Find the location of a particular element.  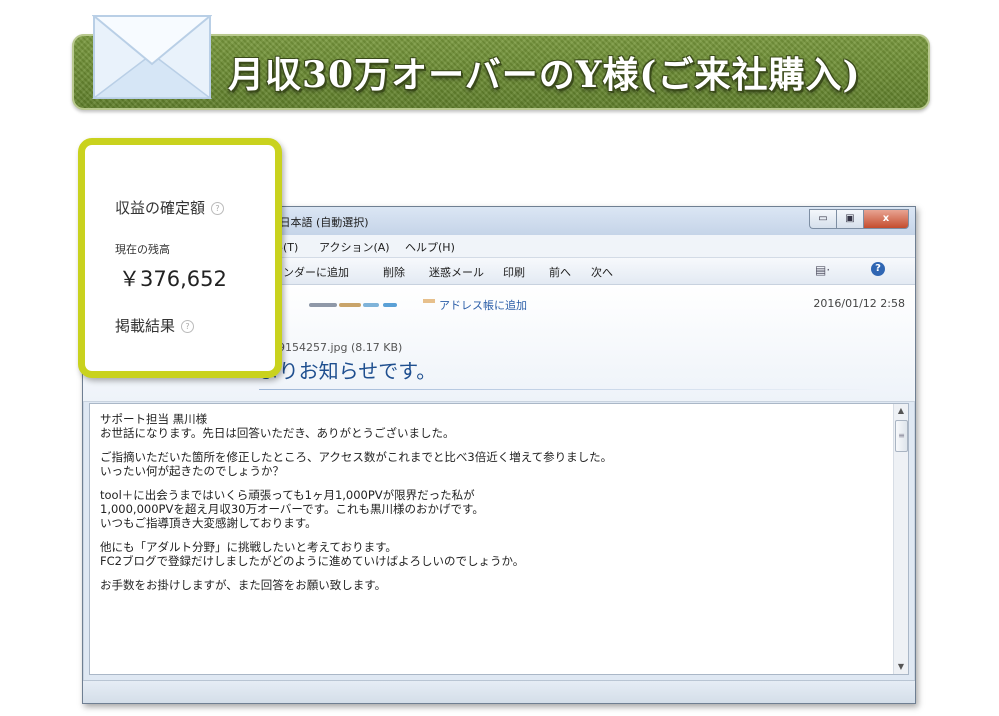

window-controls: ▭ ▣ x is located at coordinates (859, 219).